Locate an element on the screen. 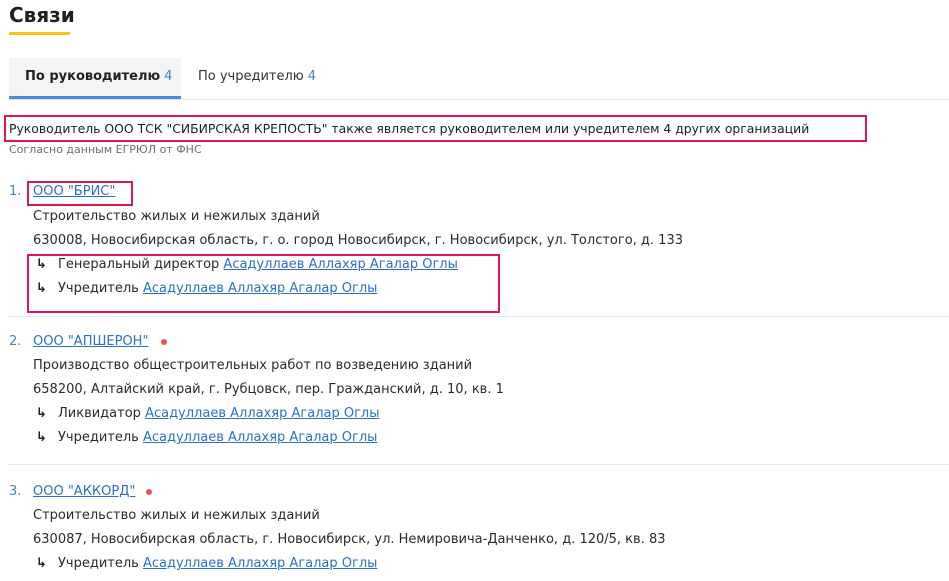 Image resolution: width=949 pixels, height=581 pixels. org-number: 3. is located at coordinates (15, 491).